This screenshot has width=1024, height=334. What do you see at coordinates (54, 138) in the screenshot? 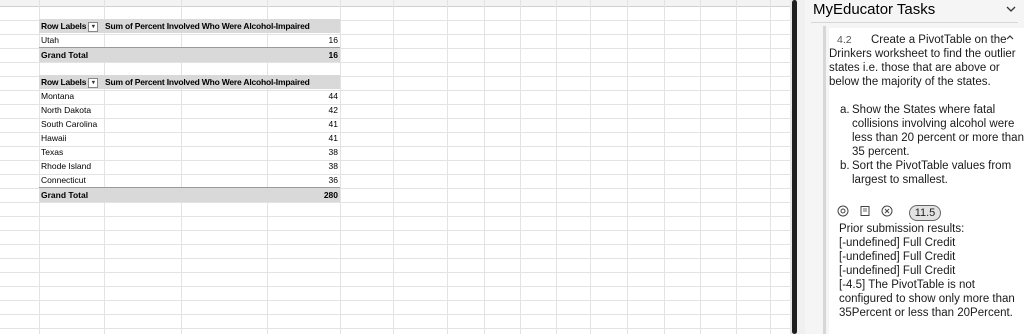
I see `pivot-row-label: Hawaii` at bounding box center [54, 138].